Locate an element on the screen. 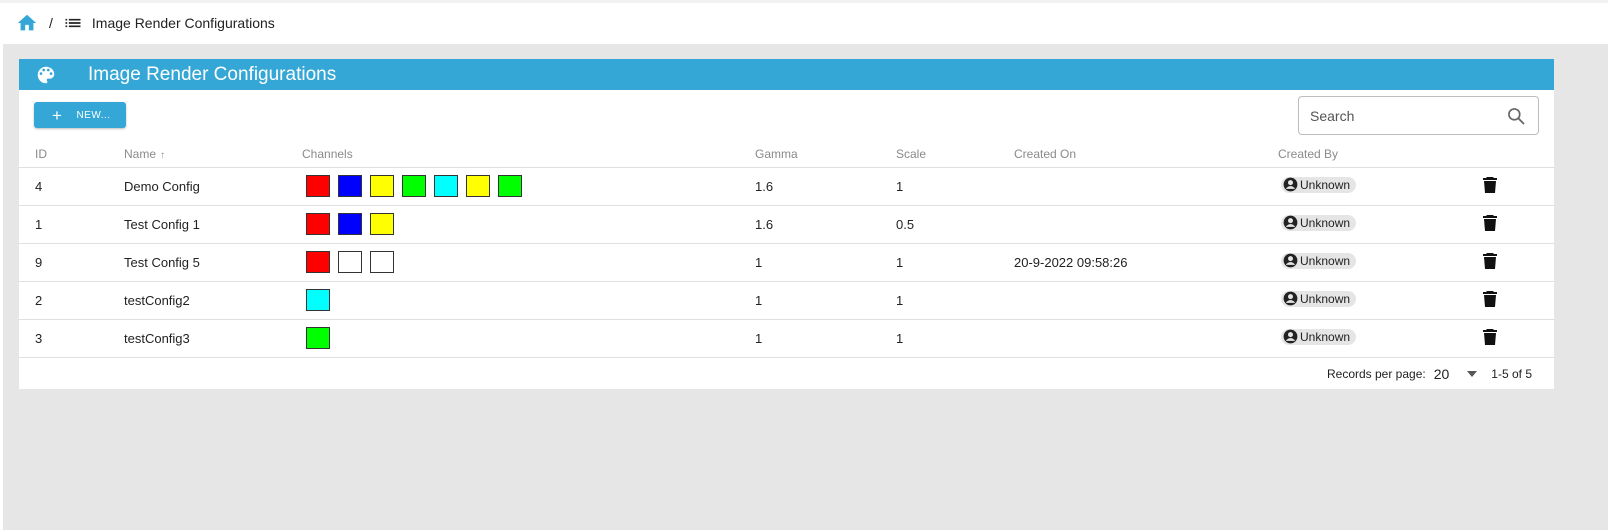 This screenshot has height=530, width=1608. cell-created-on: 20-9-2022 09:58:26 is located at coordinates (1146, 262).